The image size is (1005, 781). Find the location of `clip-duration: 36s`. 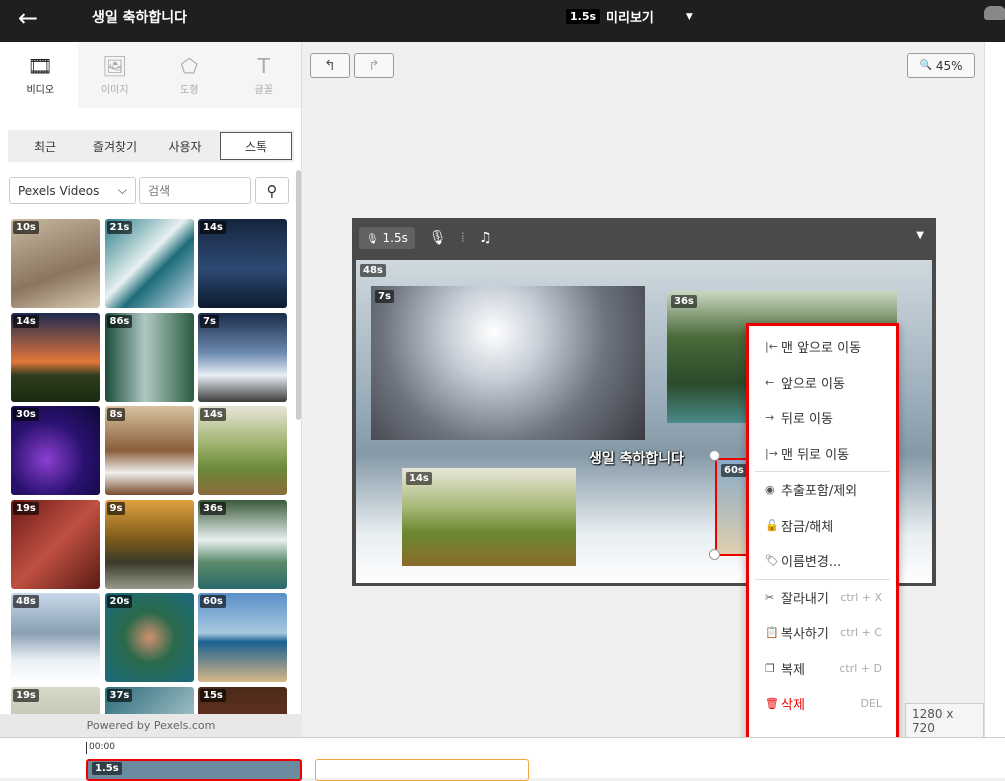

clip-duration: 36s is located at coordinates (684, 301).